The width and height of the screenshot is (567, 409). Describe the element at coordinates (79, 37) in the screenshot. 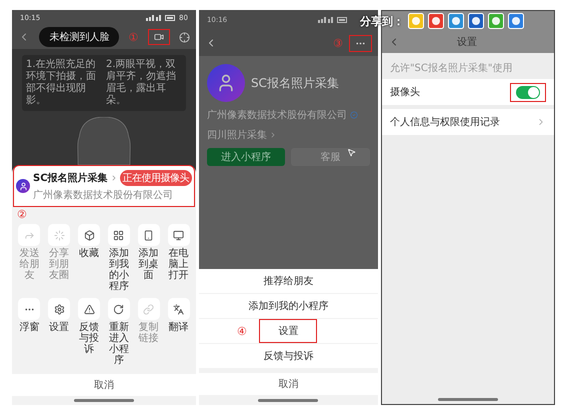

I see `face-status-pill: 未检测到人脸` at that location.